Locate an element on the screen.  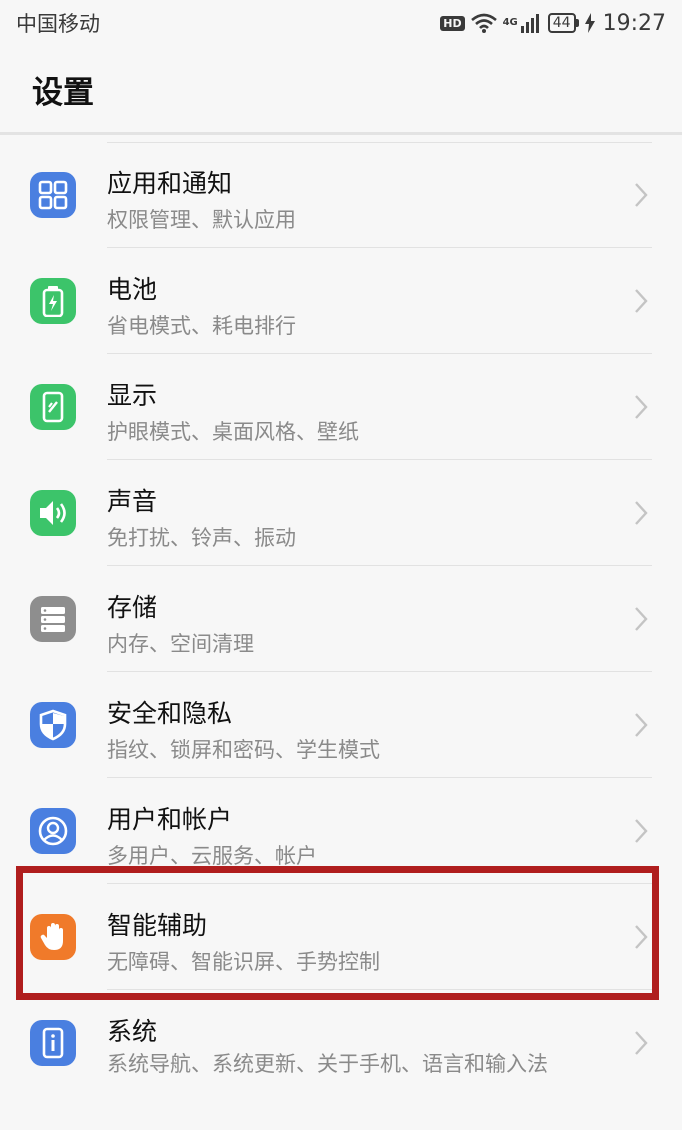
settings-item-system: 系统 系统导航、系统更新、关于手机、语言和输入法 is located at coordinates (341, 1060).